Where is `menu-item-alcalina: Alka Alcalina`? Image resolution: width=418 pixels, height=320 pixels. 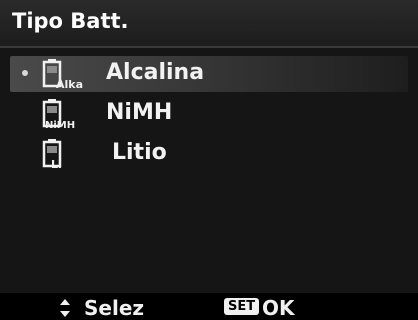
menu-item-alcalina: Alka Alcalina is located at coordinates (209, 74).